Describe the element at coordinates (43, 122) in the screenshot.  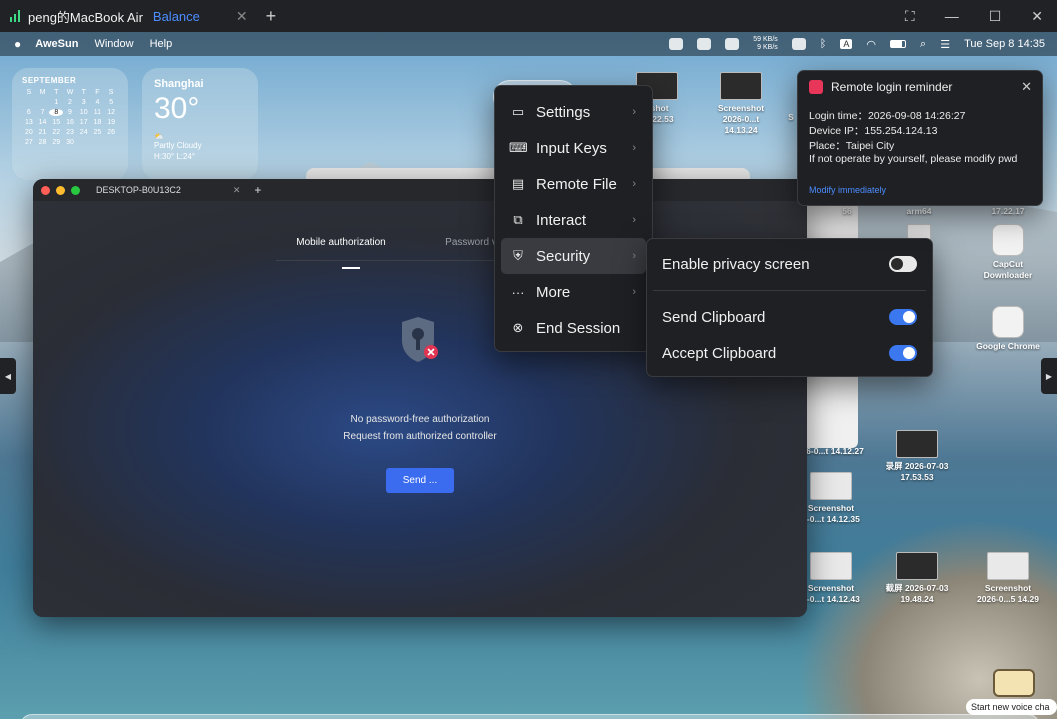
I see `calendar-day: 14` at that location.